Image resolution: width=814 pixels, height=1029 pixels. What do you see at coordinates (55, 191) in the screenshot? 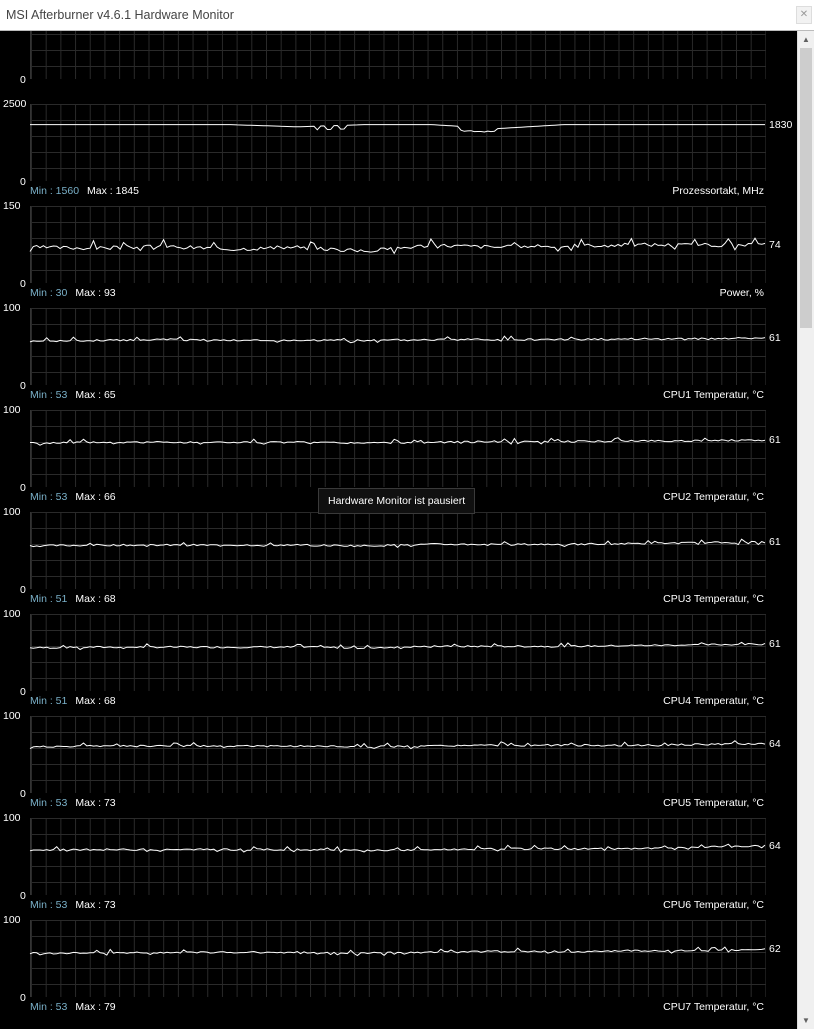
I see `min-value: Min : 1560` at bounding box center [55, 191].